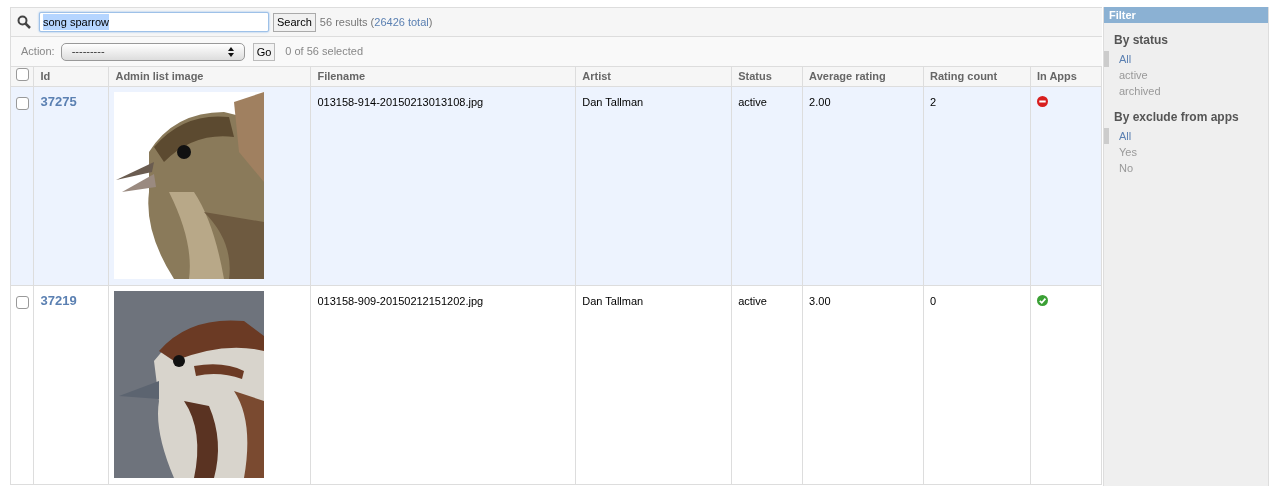  Describe the element at coordinates (820, 101) in the screenshot. I see `table-cell: 2.00` at that location.